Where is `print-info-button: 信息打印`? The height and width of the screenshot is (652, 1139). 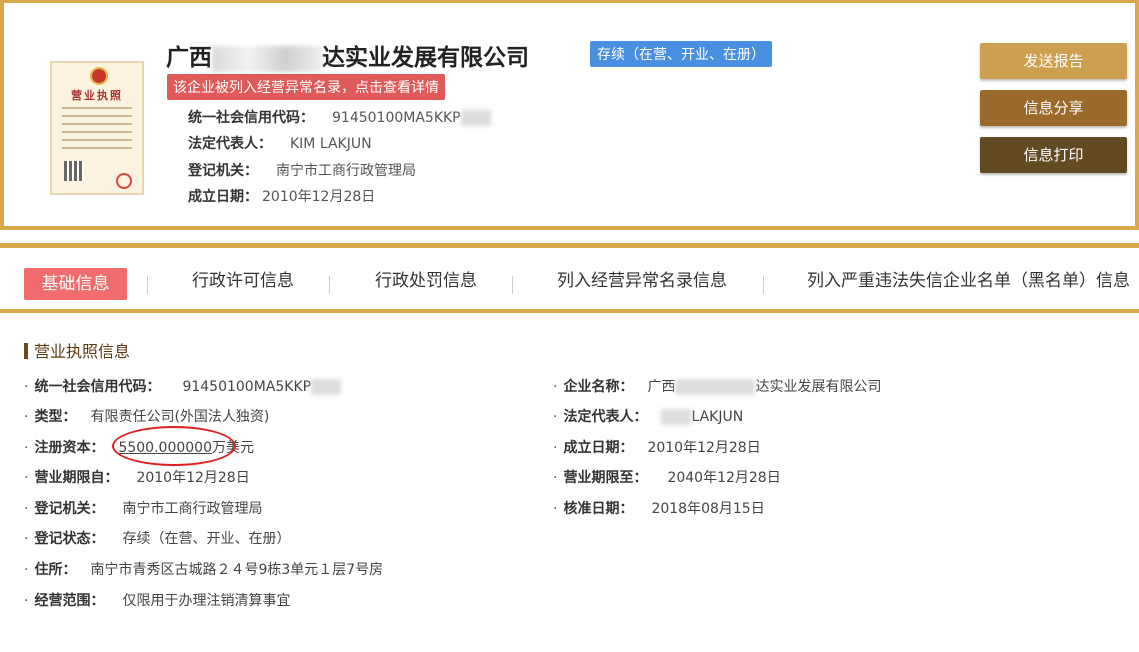
print-info-button: 信息打印 is located at coordinates (1053, 155).